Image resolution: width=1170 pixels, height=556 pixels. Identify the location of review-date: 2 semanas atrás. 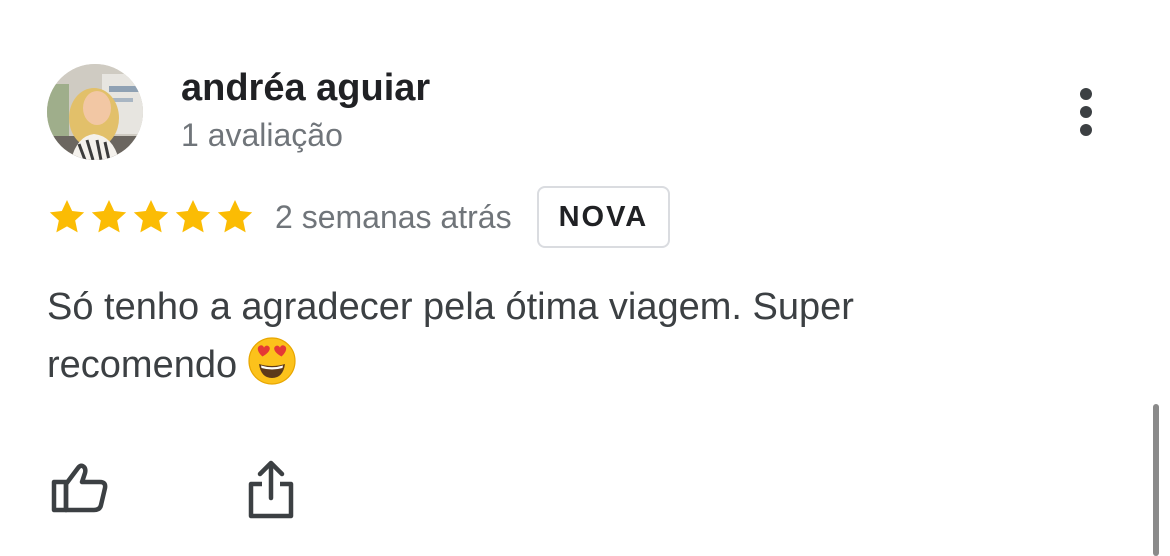
(393, 216).